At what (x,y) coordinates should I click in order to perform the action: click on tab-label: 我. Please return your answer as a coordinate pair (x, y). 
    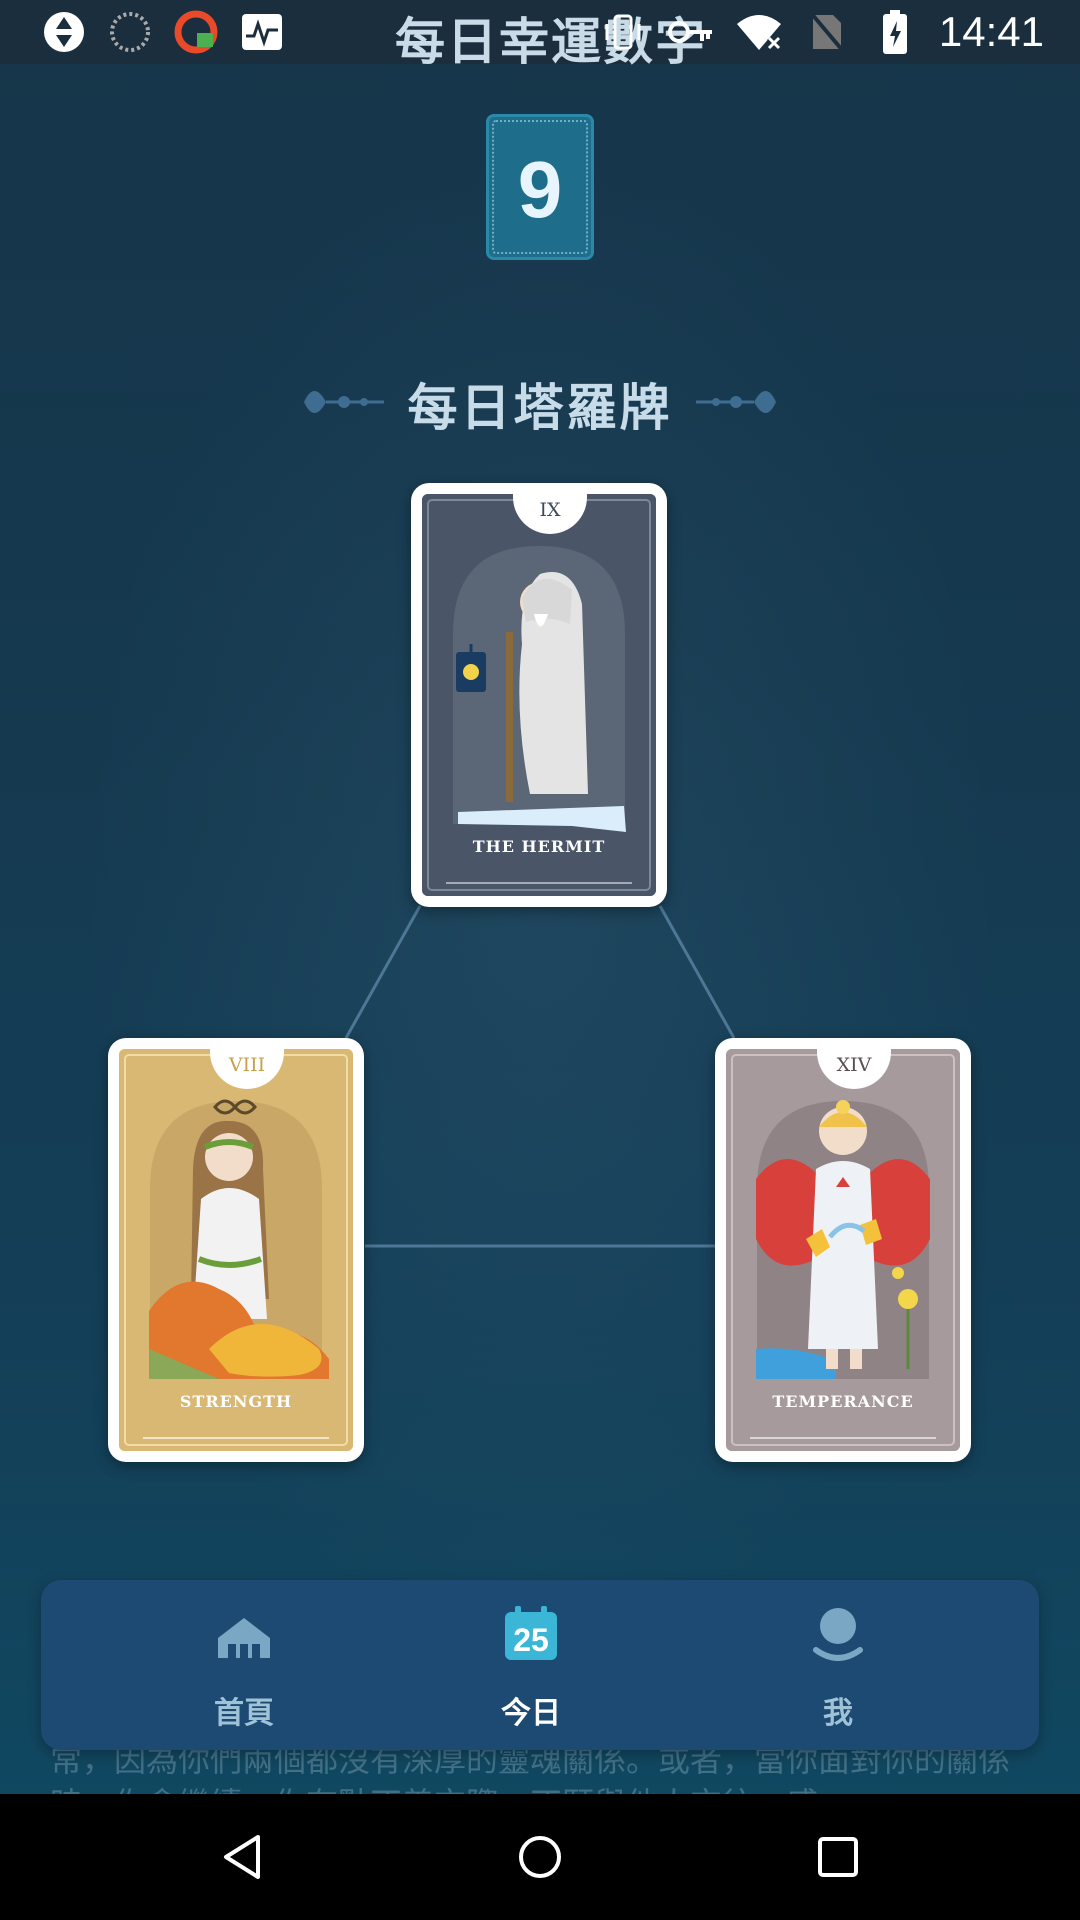
    Looking at the image, I should click on (838, 1713).